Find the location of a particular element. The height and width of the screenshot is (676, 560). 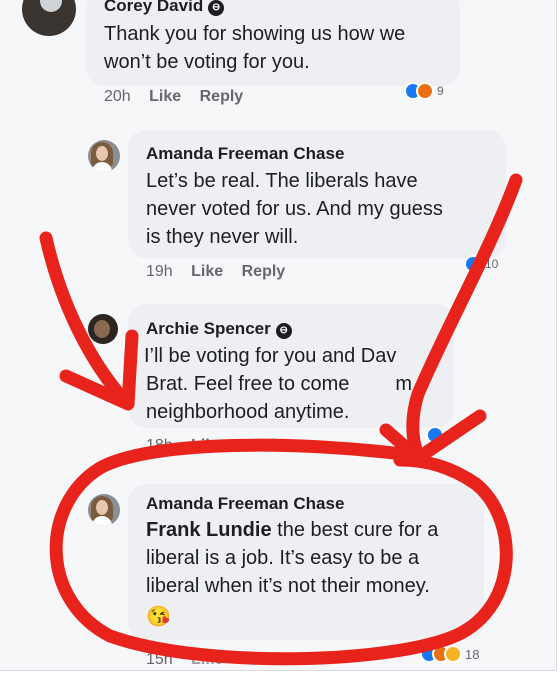

comment-text: is they never will. is located at coordinates (222, 237).